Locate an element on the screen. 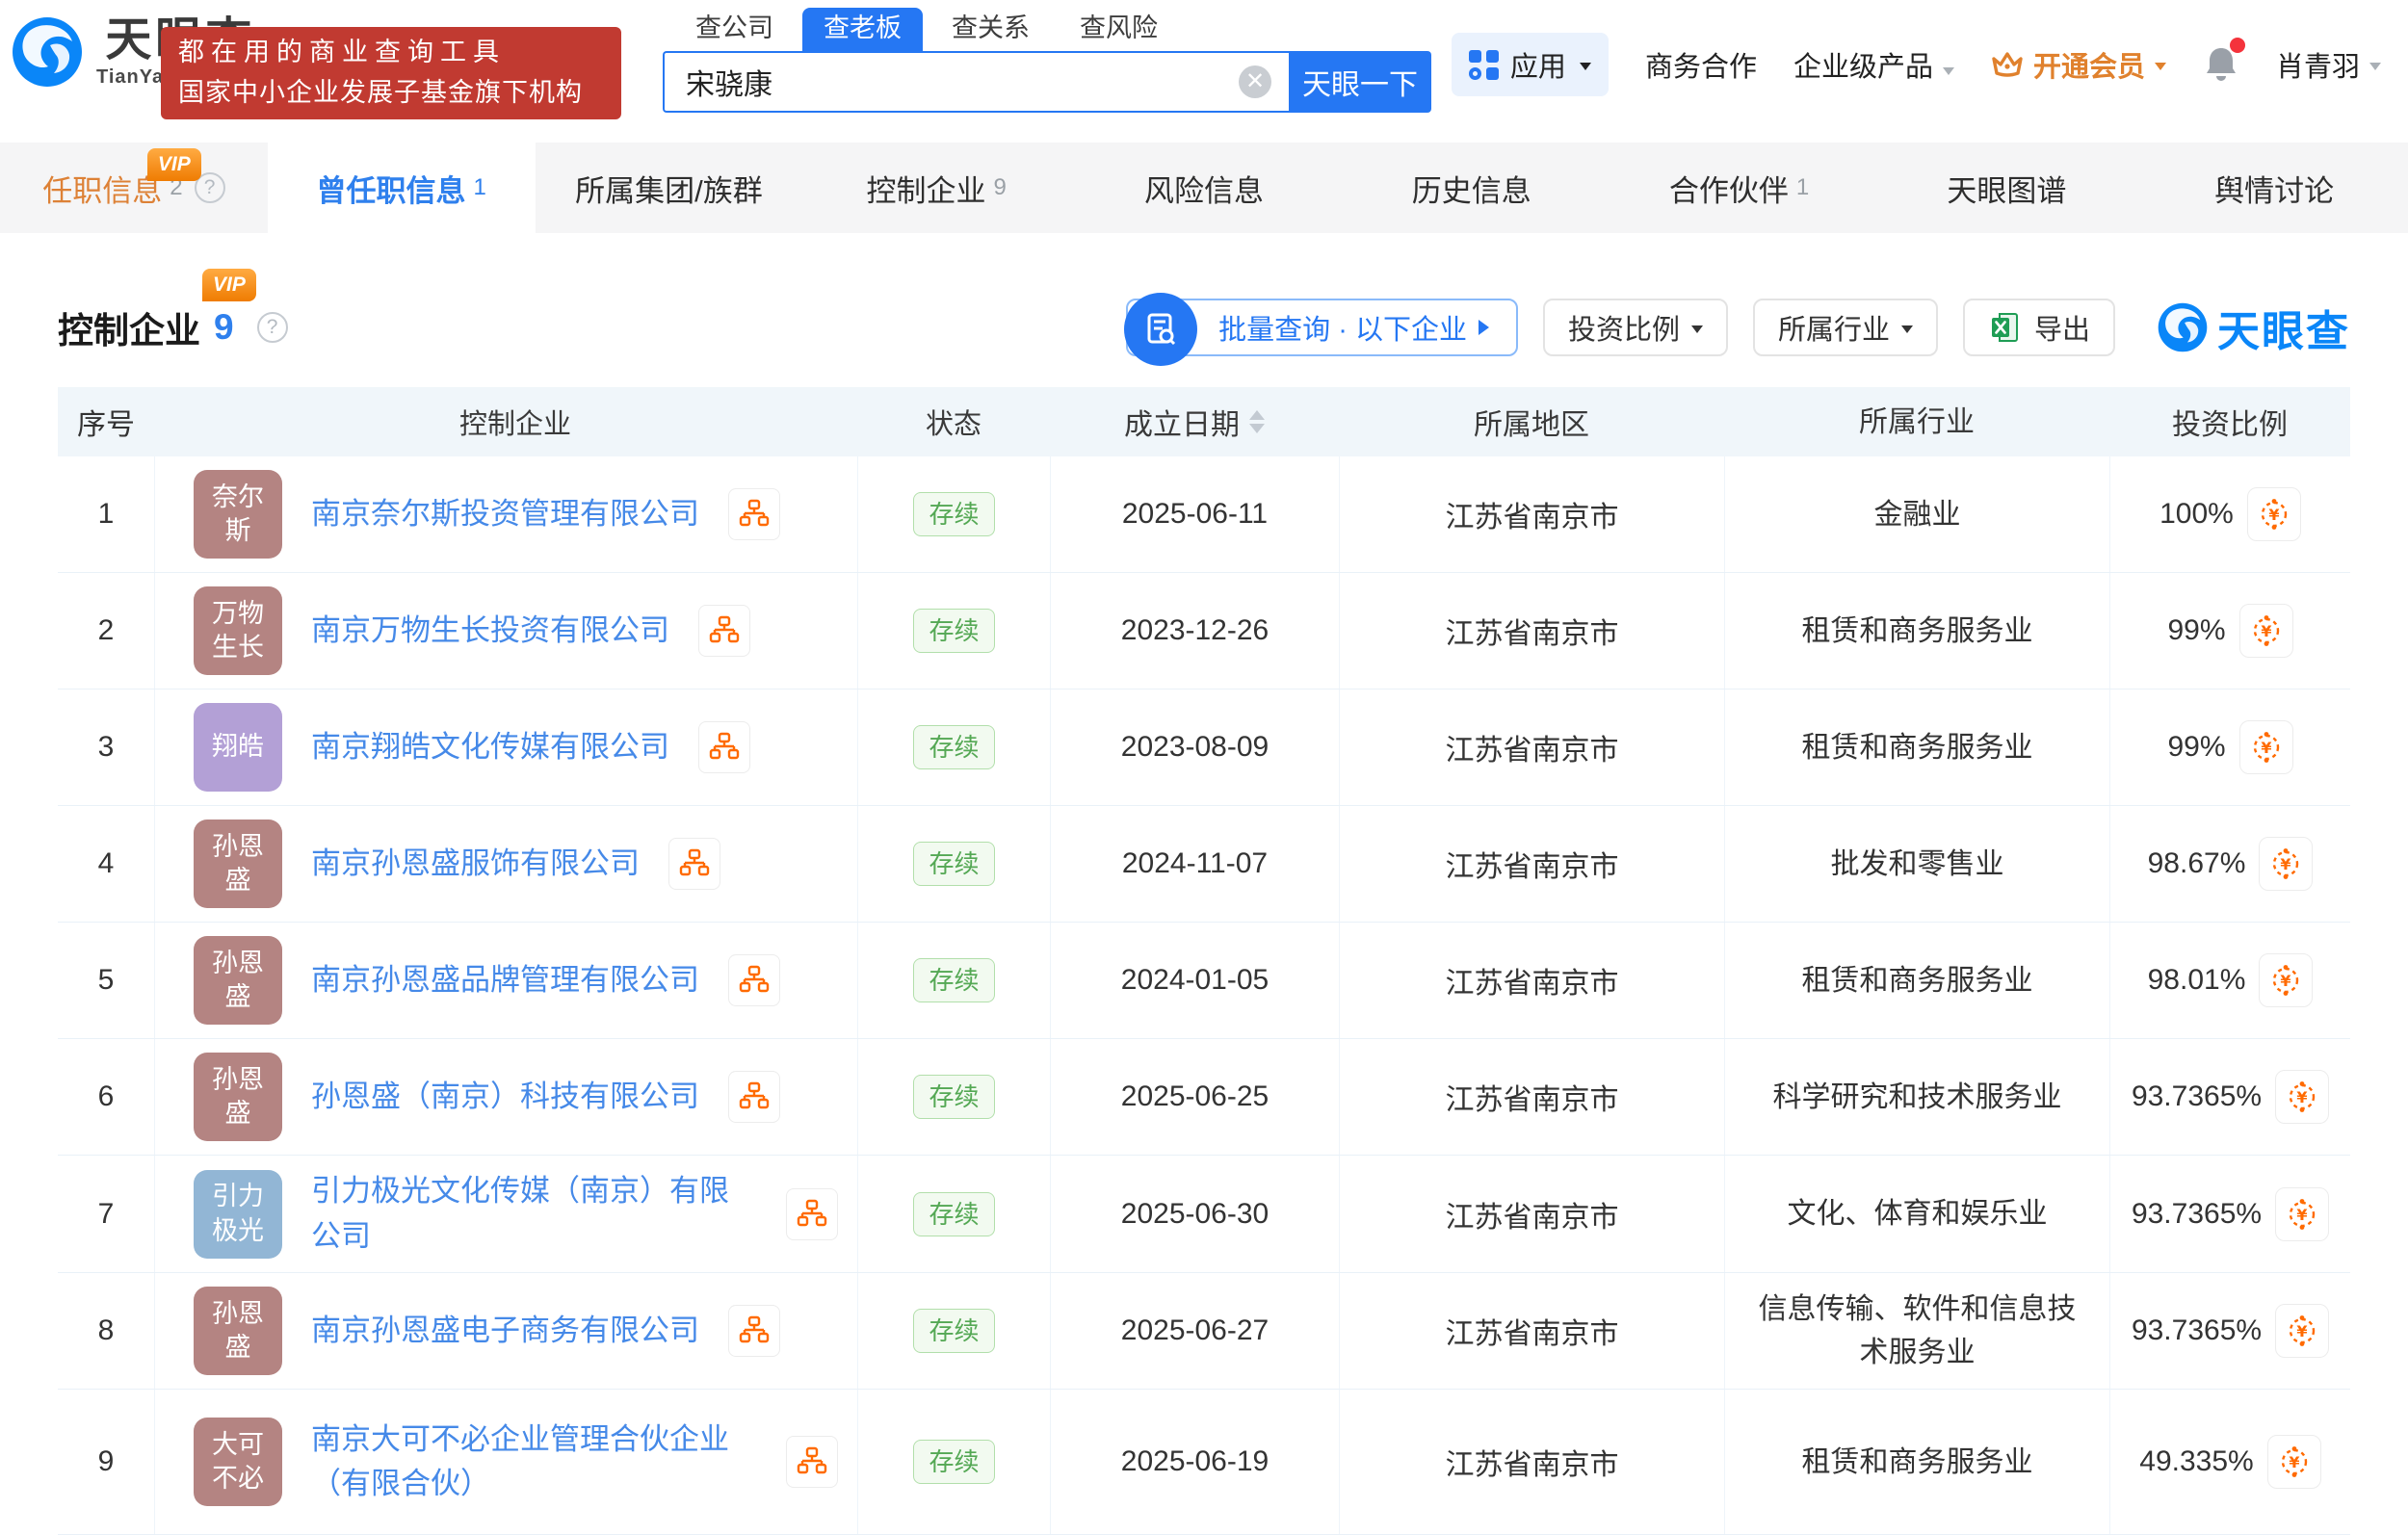  ratio-value: 98.67% is located at coordinates (2196, 863).